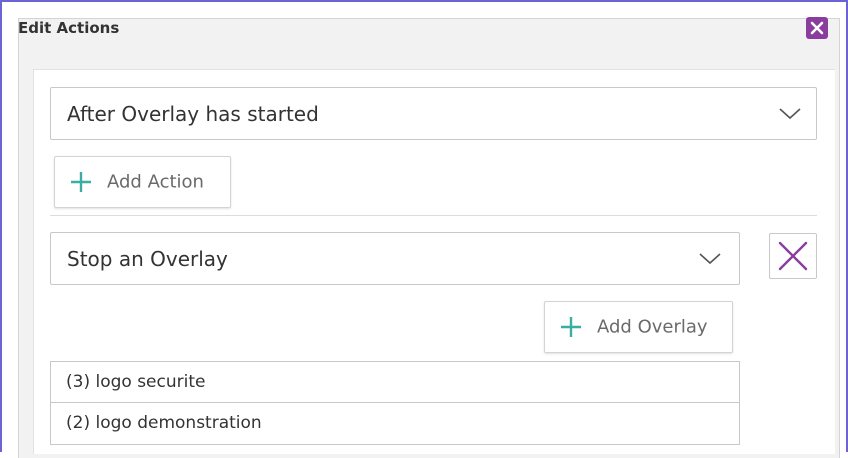 Image resolution: width=848 pixels, height=458 pixels. What do you see at coordinates (652, 327) in the screenshot?
I see `add-overlay-label: Add Overlay` at bounding box center [652, 327].